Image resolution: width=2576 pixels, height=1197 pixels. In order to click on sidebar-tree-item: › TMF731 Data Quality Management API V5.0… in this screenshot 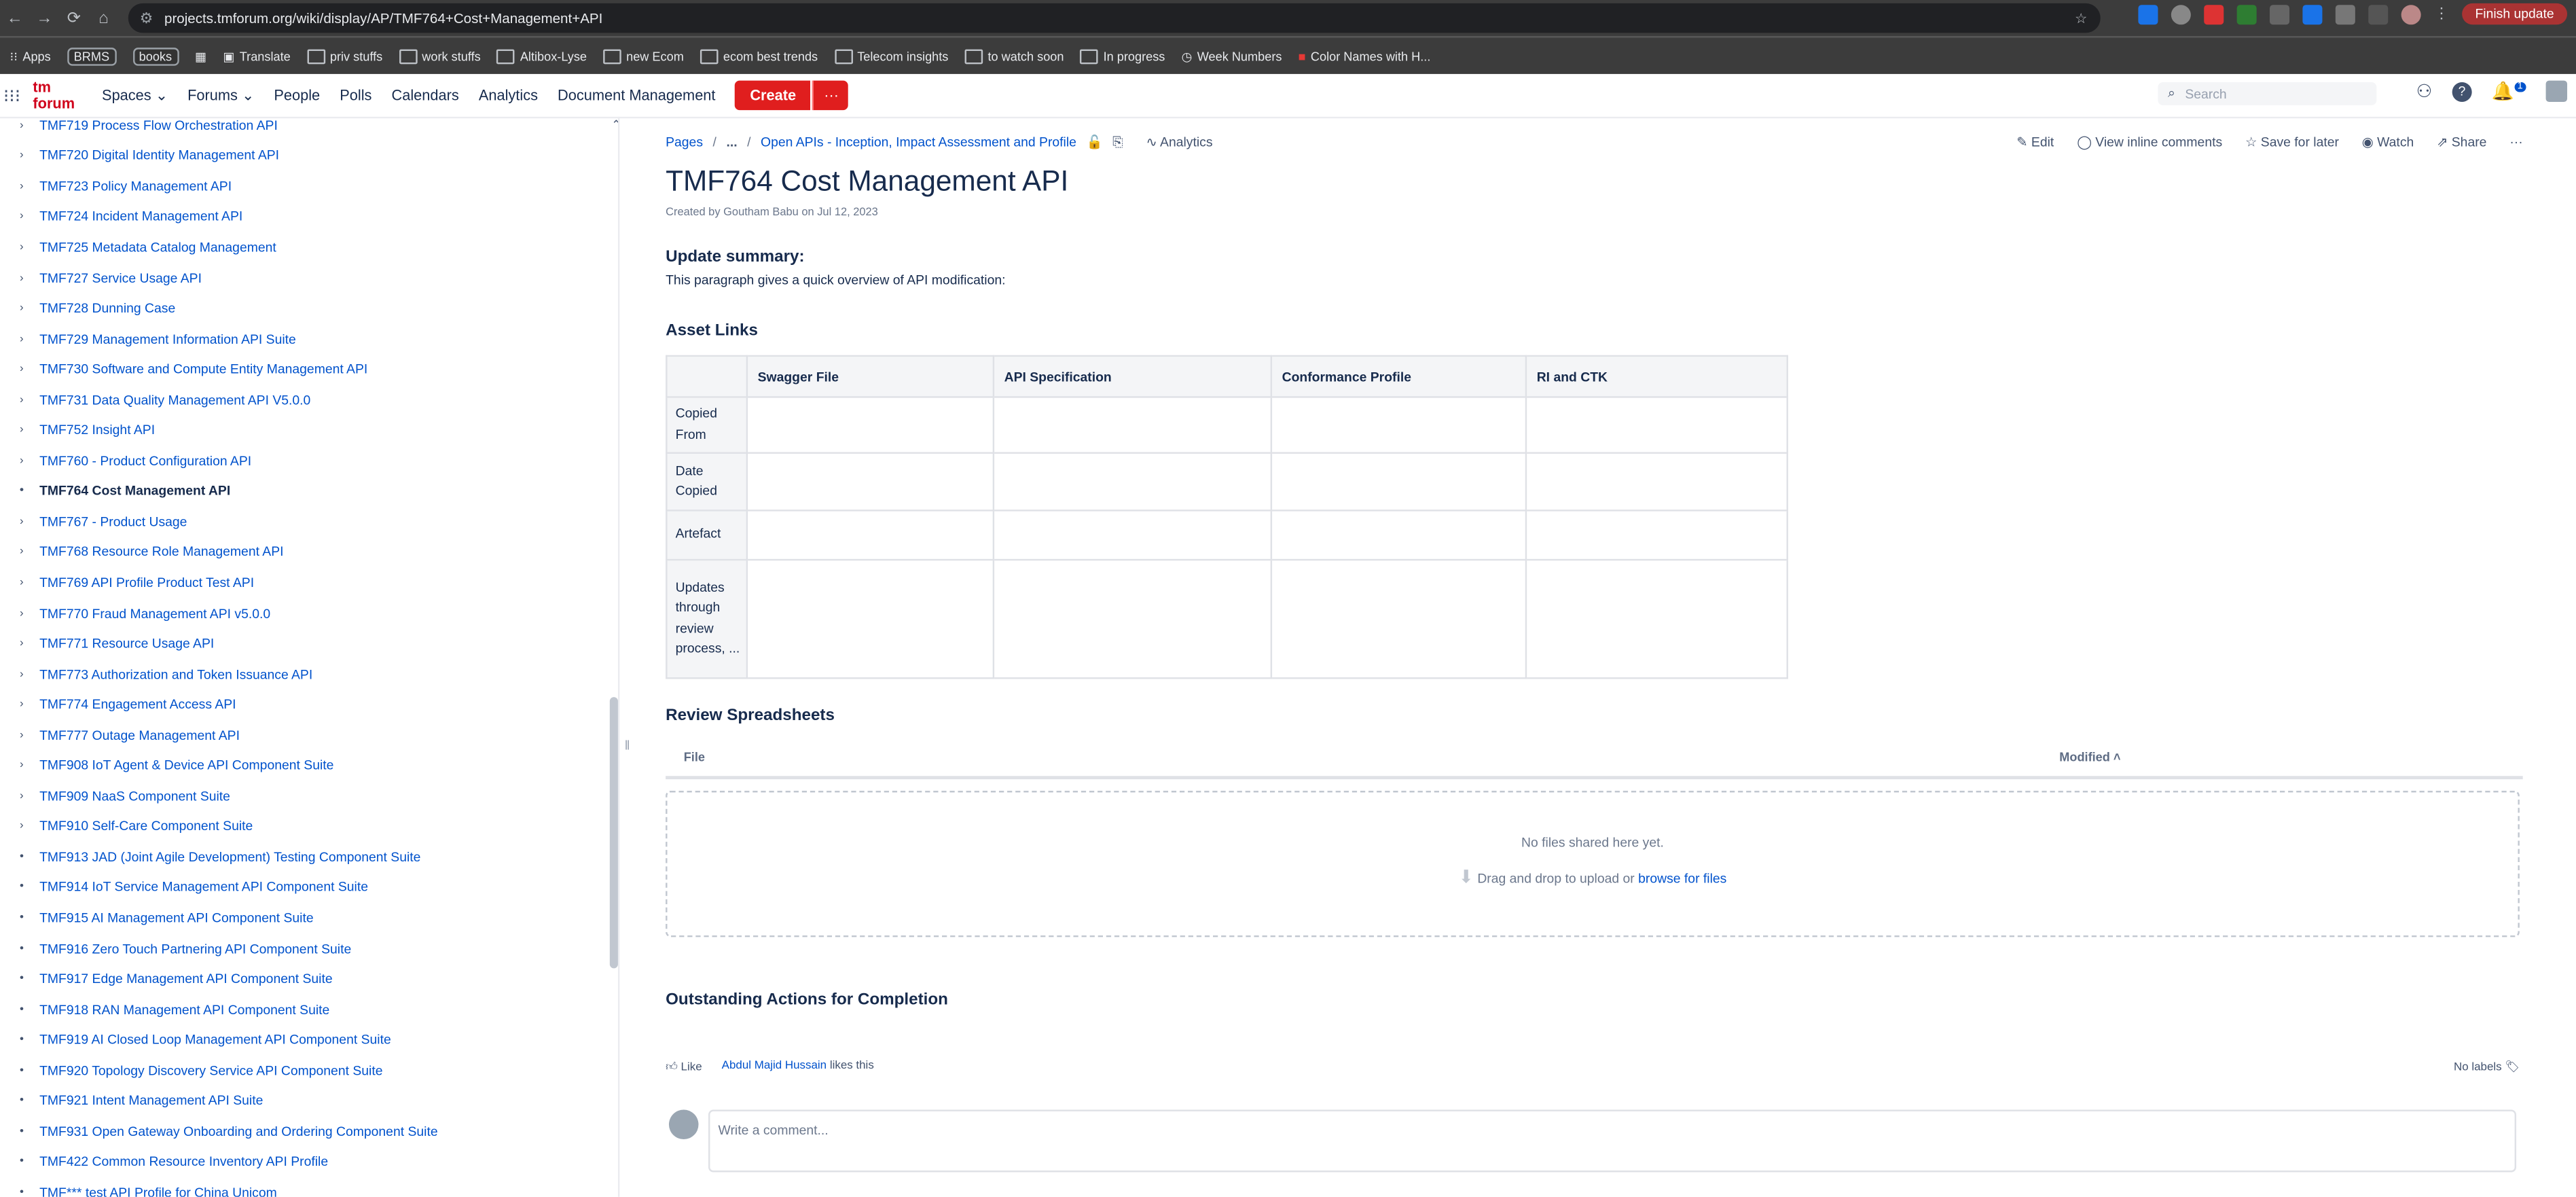, I will do `click(304, 400)`.